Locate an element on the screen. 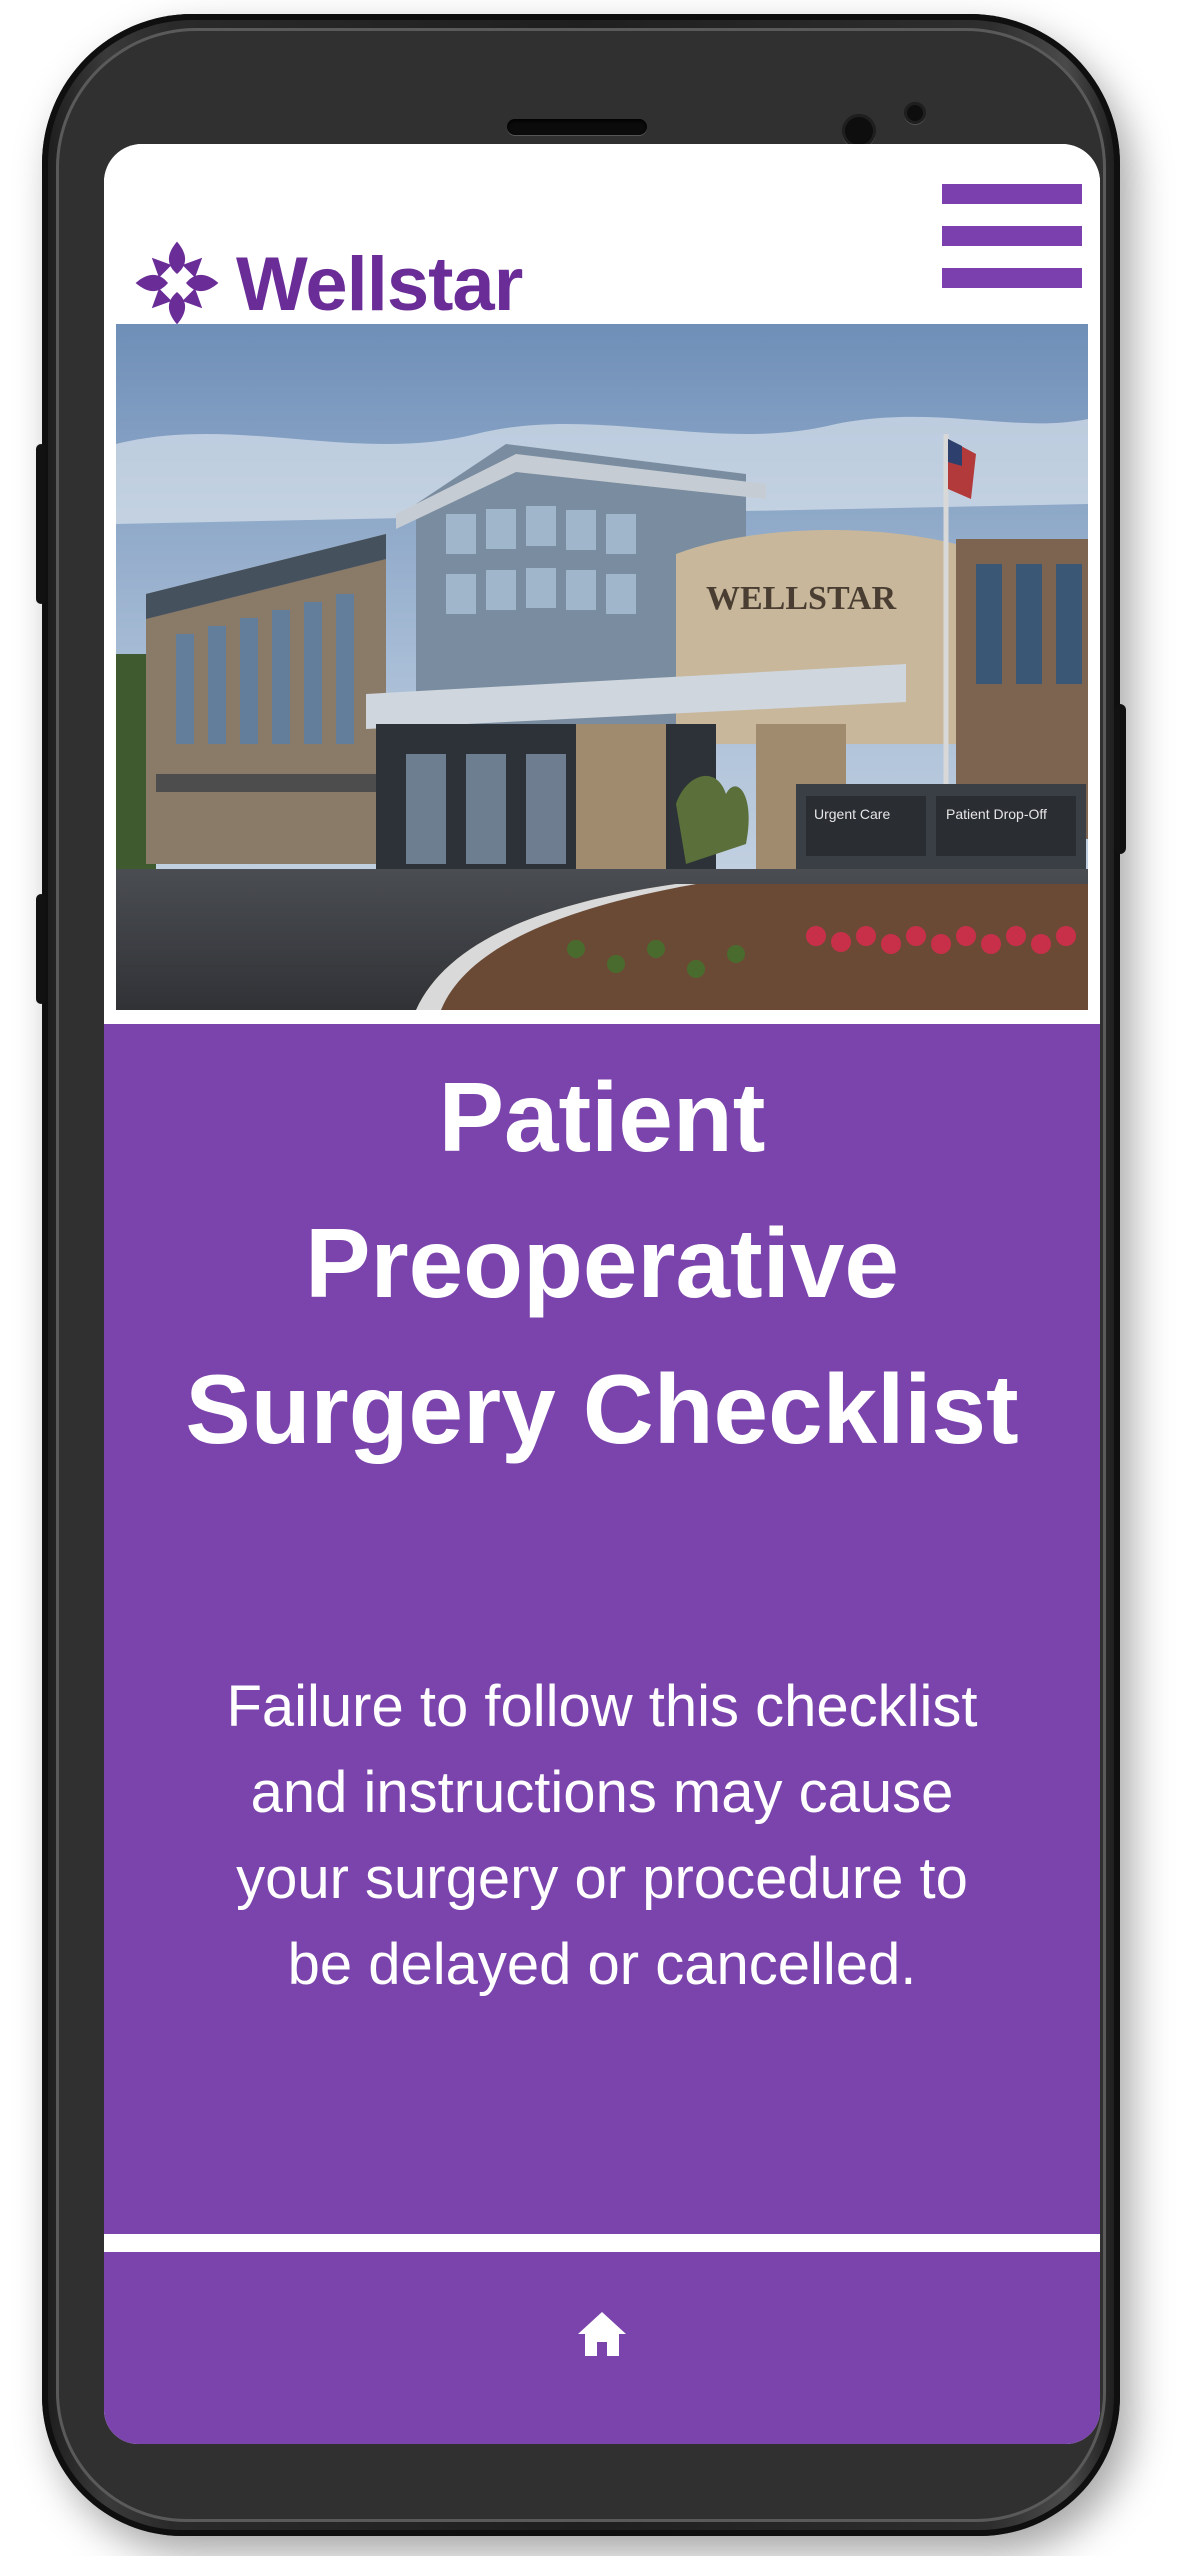  hamburger-menu-button is located at coordinates (1012, 236).